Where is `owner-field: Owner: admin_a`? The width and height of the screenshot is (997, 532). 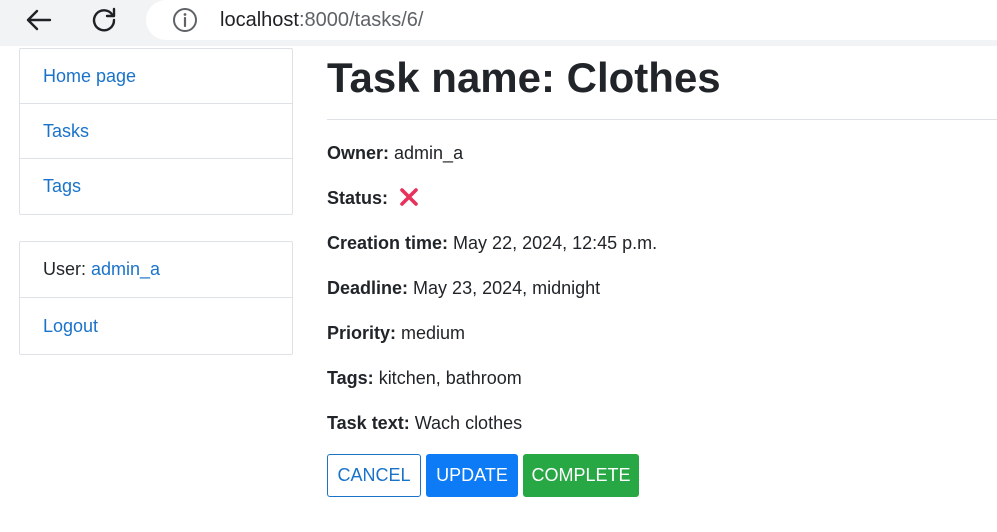
owner-field: Owner: admin_a is located at coordinates (395, 153).